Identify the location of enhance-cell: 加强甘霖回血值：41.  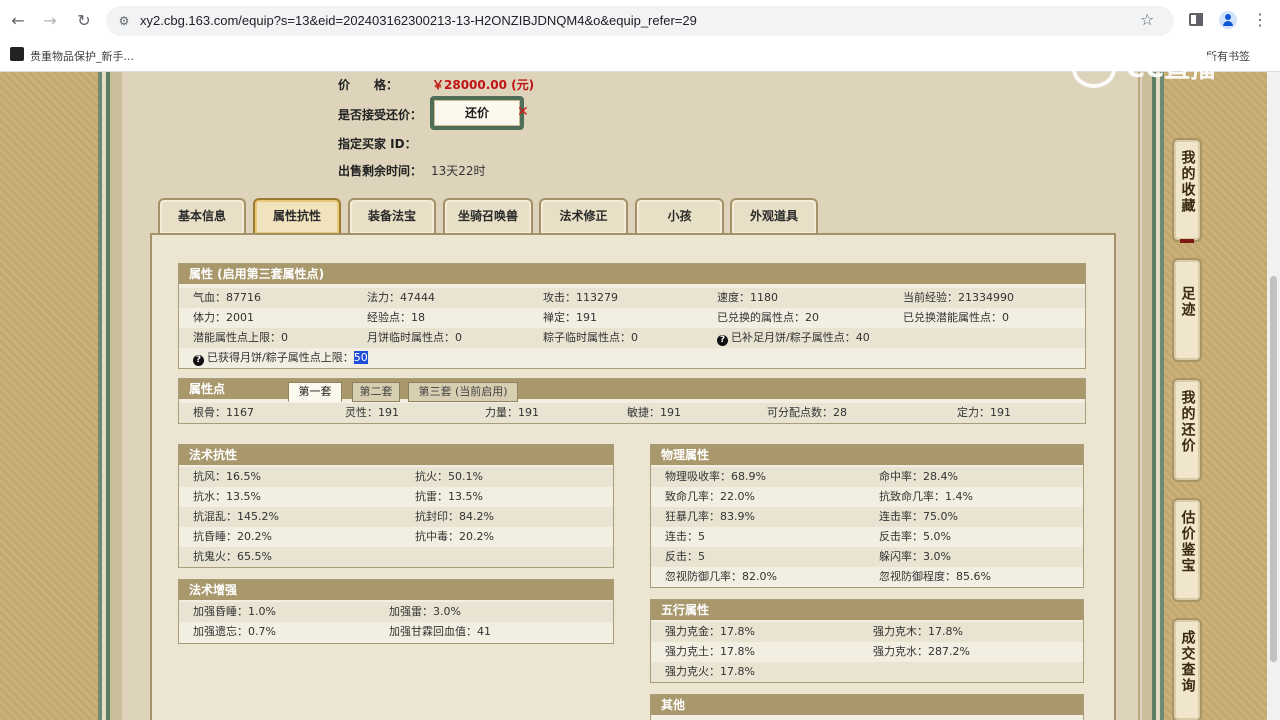
(440, 631).